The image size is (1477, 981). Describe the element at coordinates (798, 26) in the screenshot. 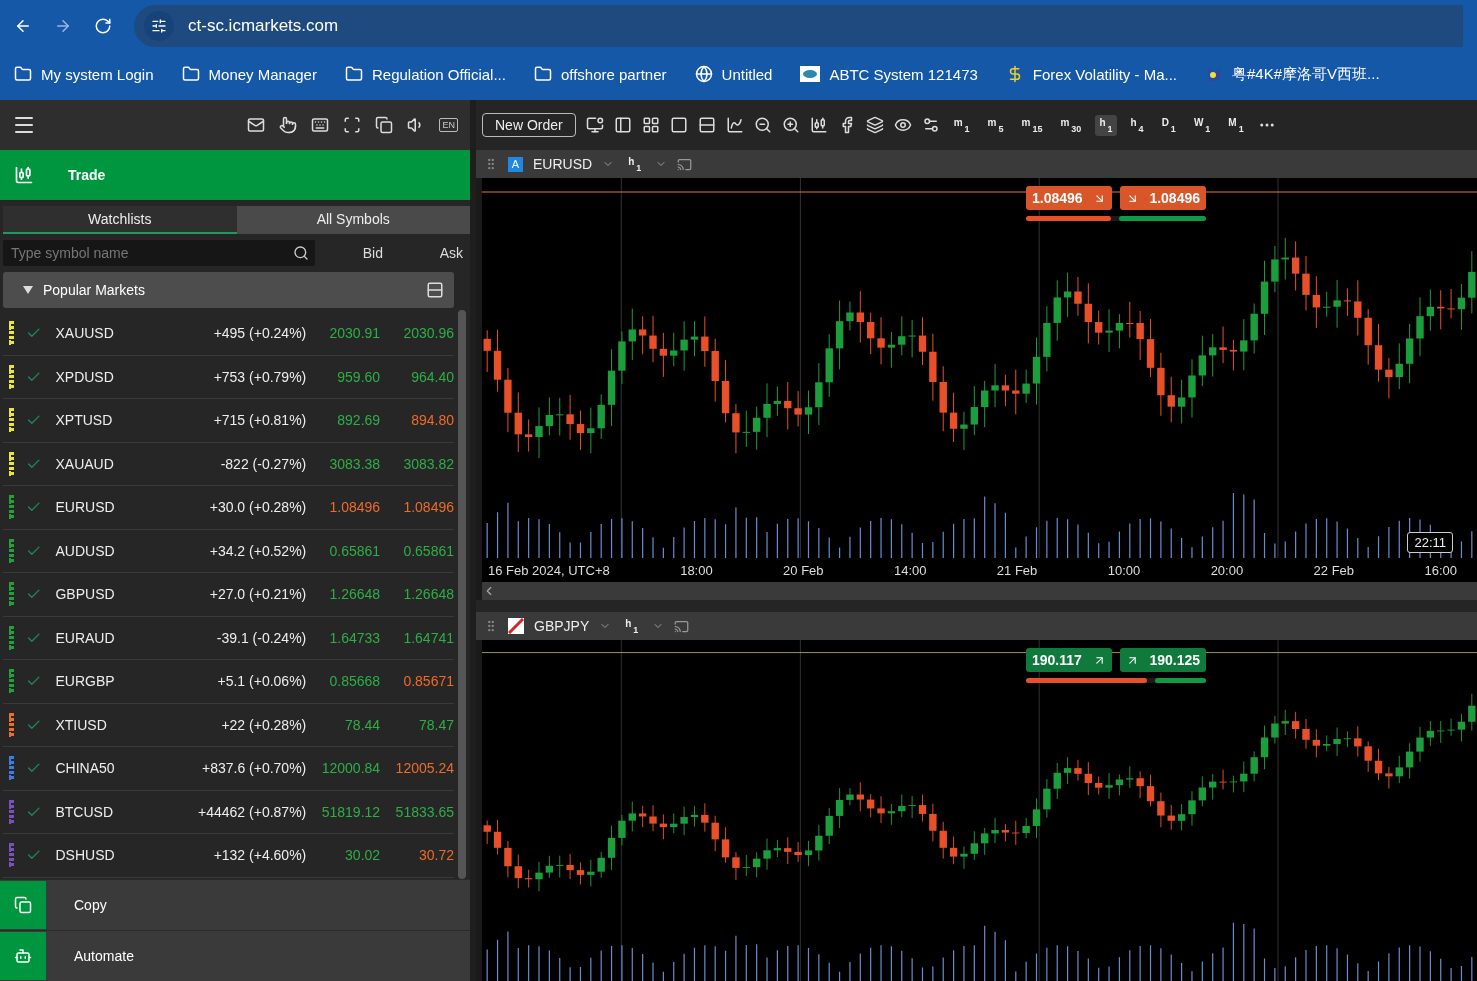

I see `address-bar: ct-sc.icmarkets.com` at that location.